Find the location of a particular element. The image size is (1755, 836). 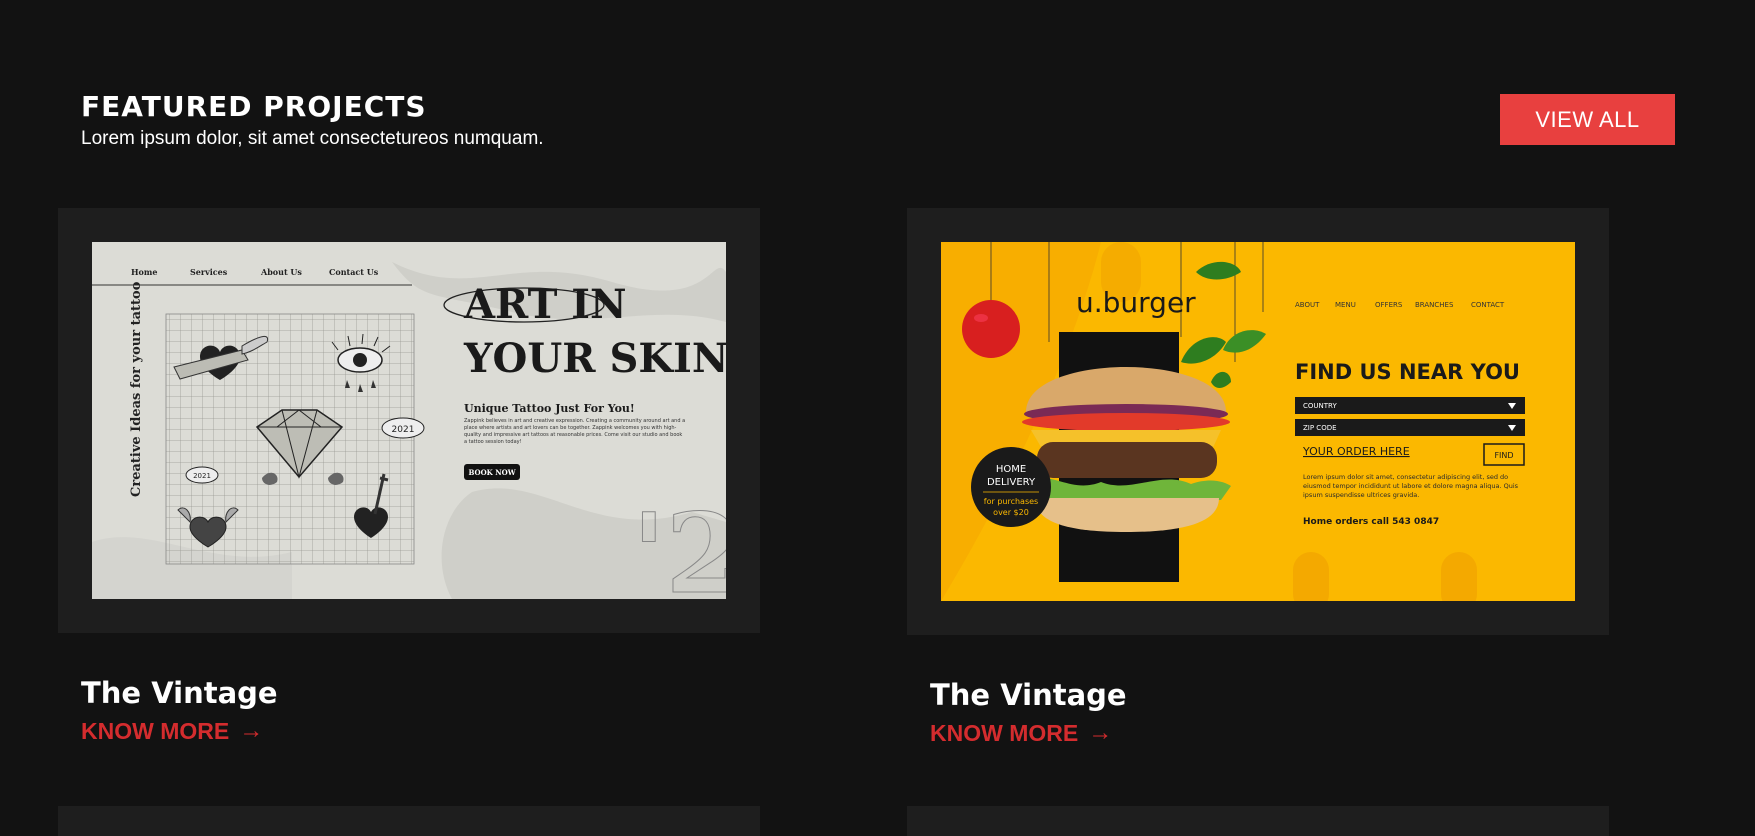

preview-nav-item: OFFERS is located at coordinates (1389, 305).